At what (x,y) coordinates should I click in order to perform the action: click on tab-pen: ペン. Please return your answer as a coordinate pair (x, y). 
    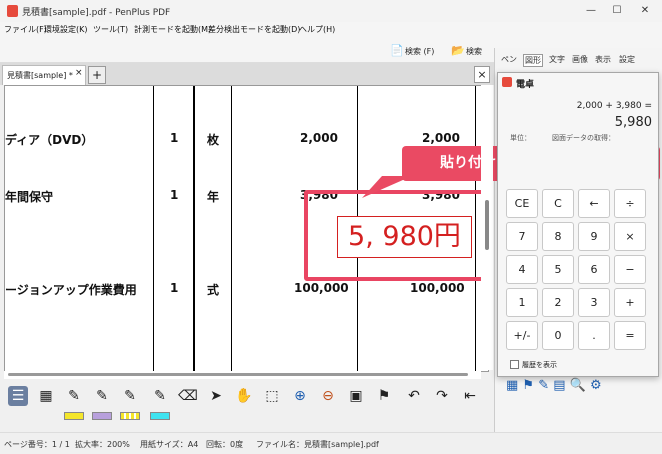
    Looking at the image, I should click on (509, 59).